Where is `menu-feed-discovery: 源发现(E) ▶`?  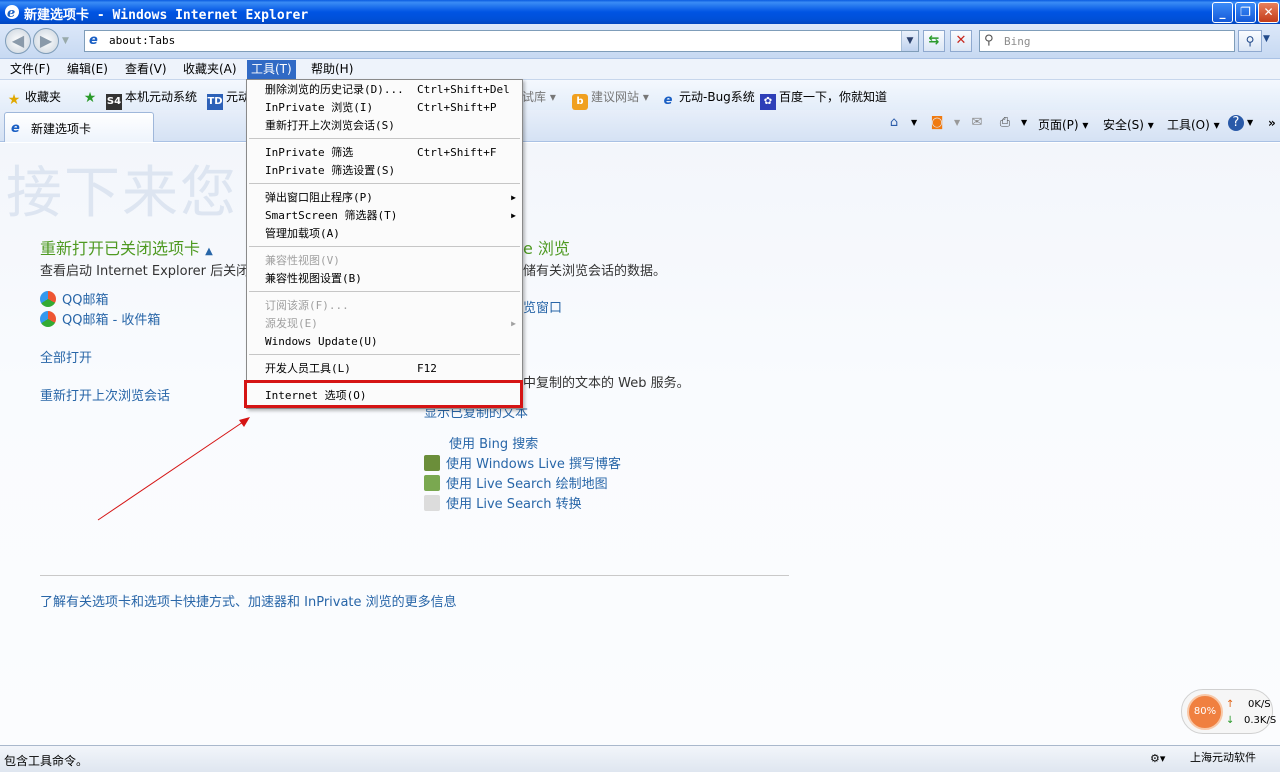
menu-feed-discovery: 源发现(E) ▶ is located at coordinates (384, 324).